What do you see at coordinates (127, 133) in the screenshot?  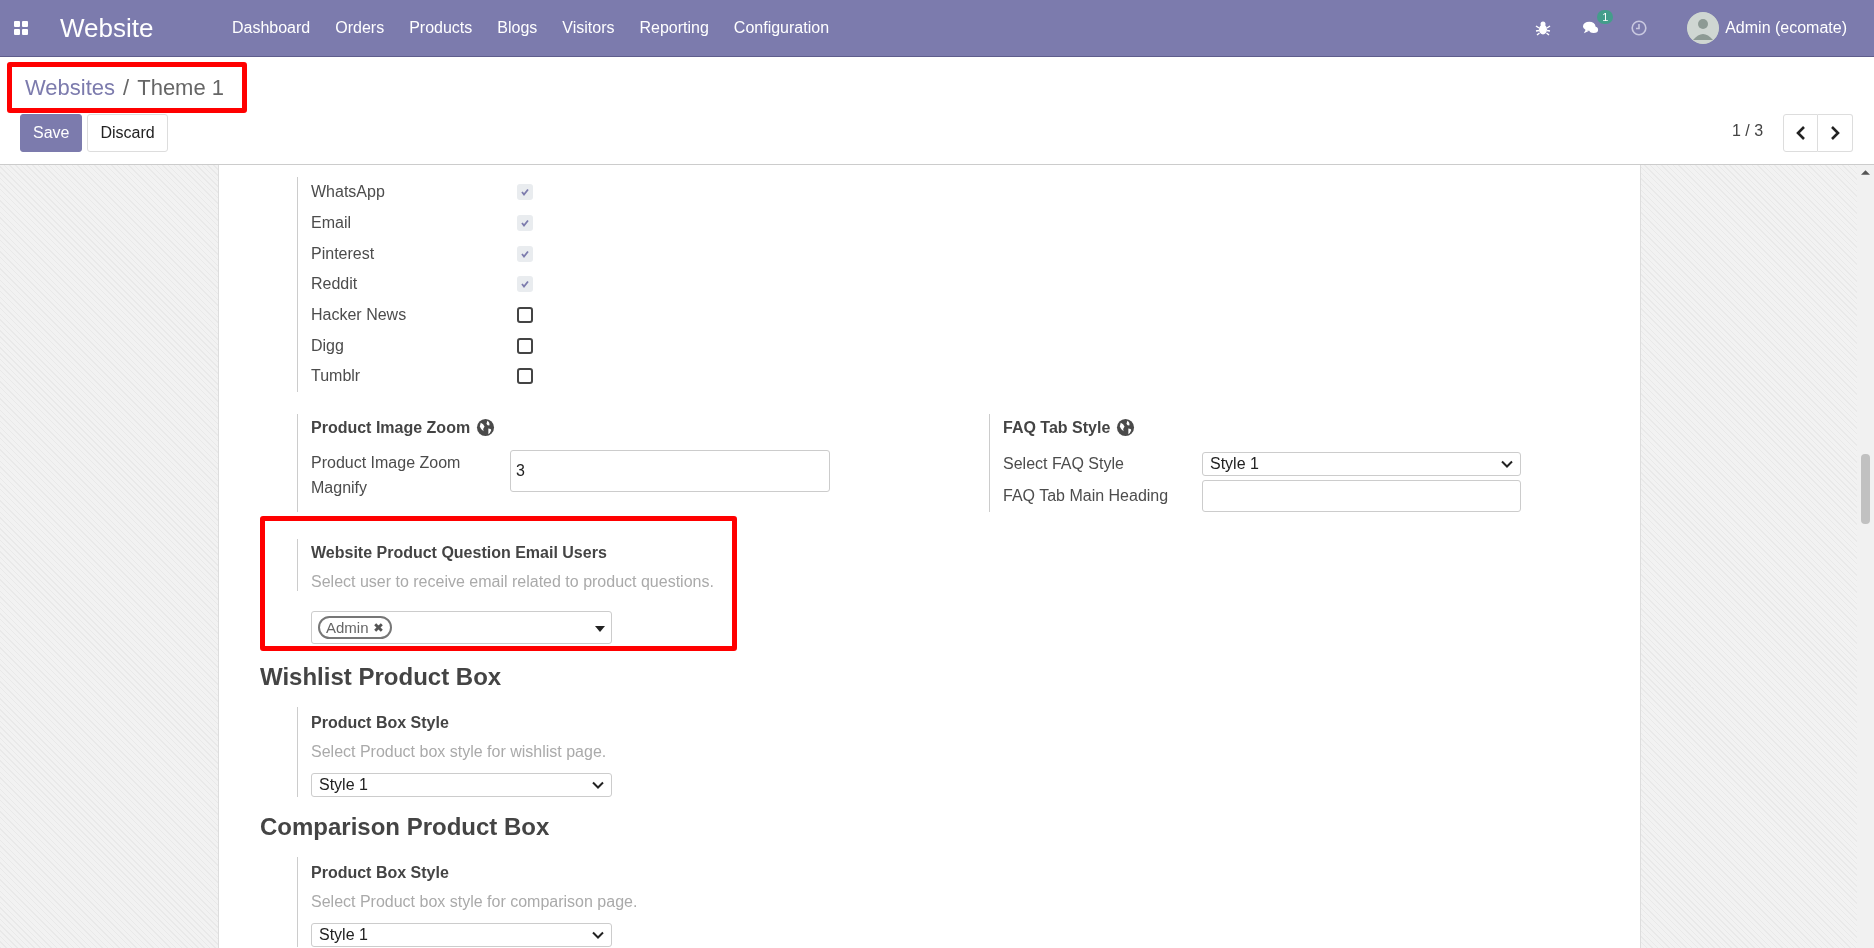 I see `discard-button: Discard` at bounding box center [127, 133].